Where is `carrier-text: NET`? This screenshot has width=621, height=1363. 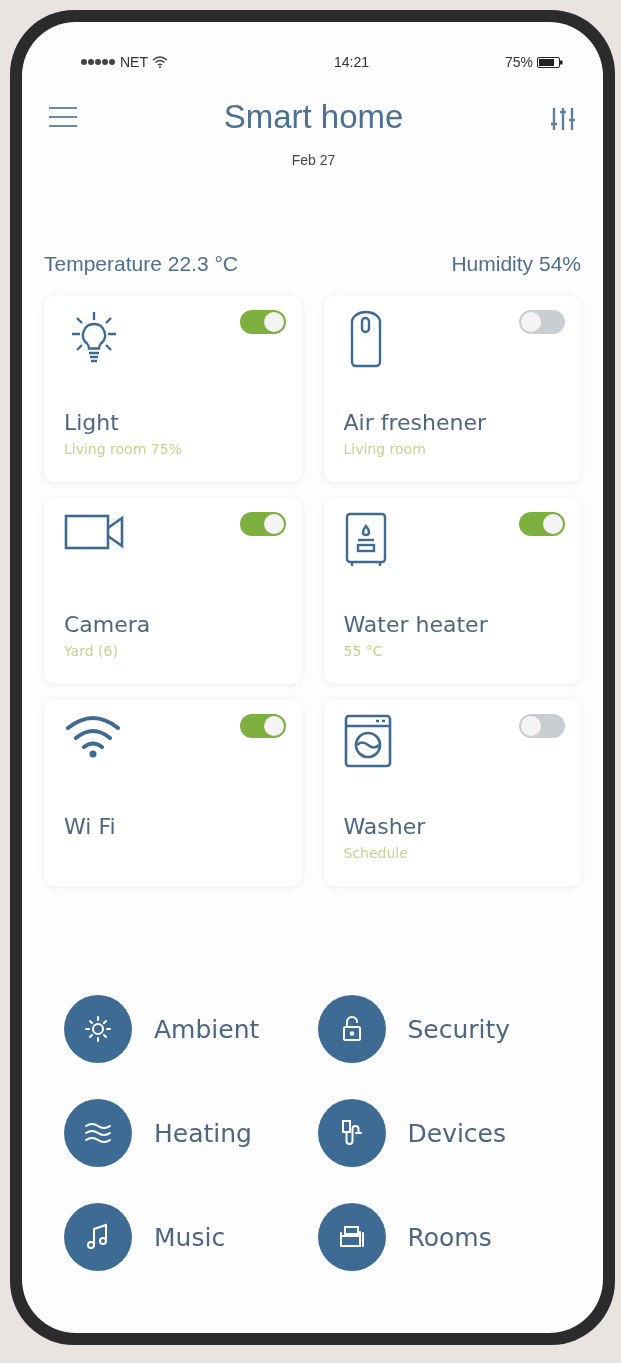
carrier-text: NET is located at coordinates (134, 62).